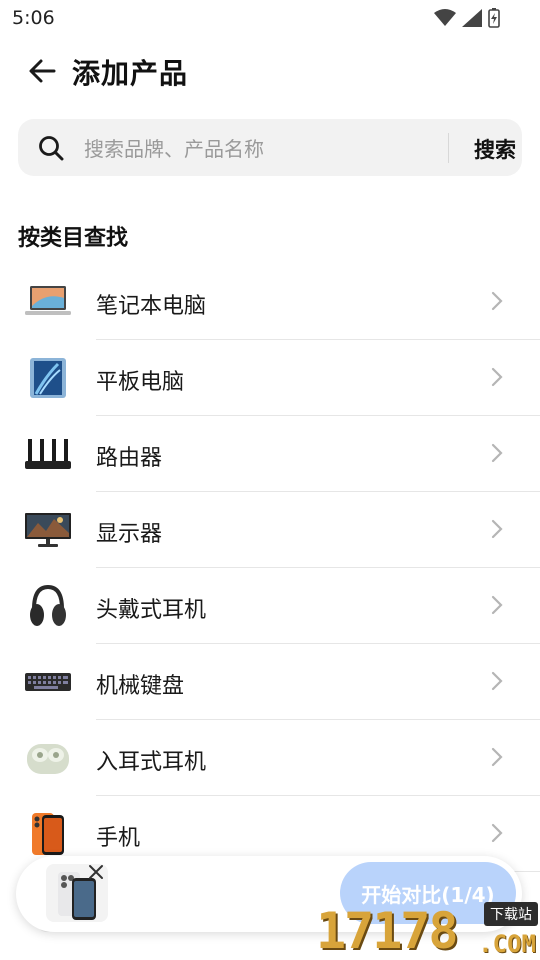 The image size is (540, 960). What do you see at coordinates (472, 18) in the screenshot?
I see `cellular-signal-icon` at bounding box center [472, 18].